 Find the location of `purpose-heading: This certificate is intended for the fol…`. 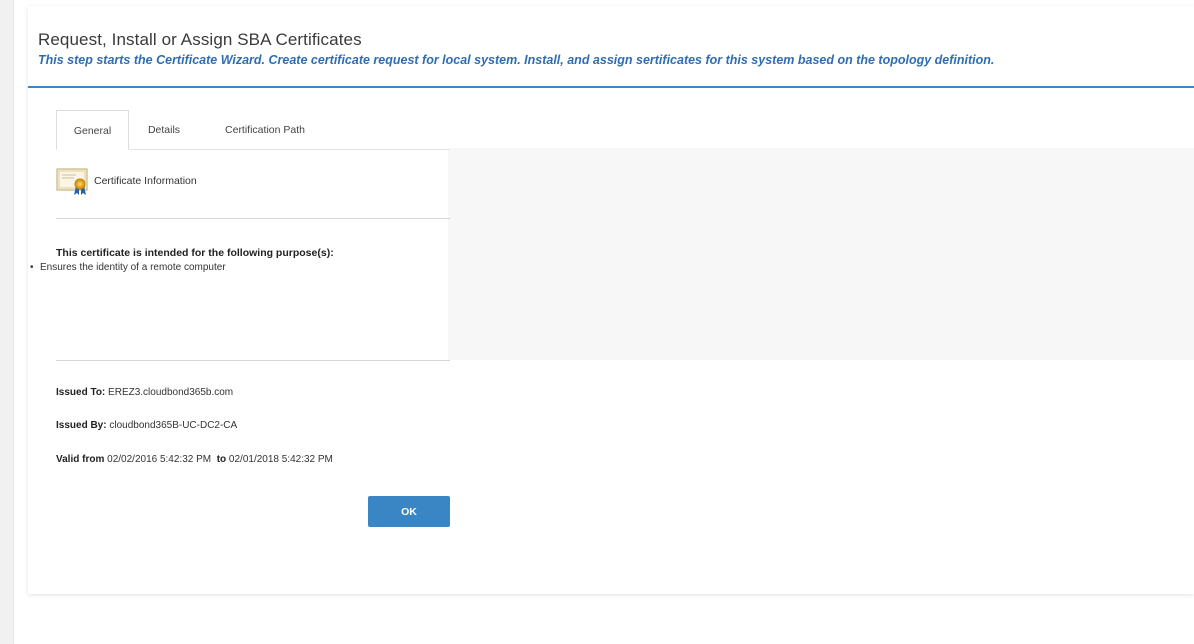

purpose-heading: This certificate is intended for the fol… is located at coordinates (195, 253).